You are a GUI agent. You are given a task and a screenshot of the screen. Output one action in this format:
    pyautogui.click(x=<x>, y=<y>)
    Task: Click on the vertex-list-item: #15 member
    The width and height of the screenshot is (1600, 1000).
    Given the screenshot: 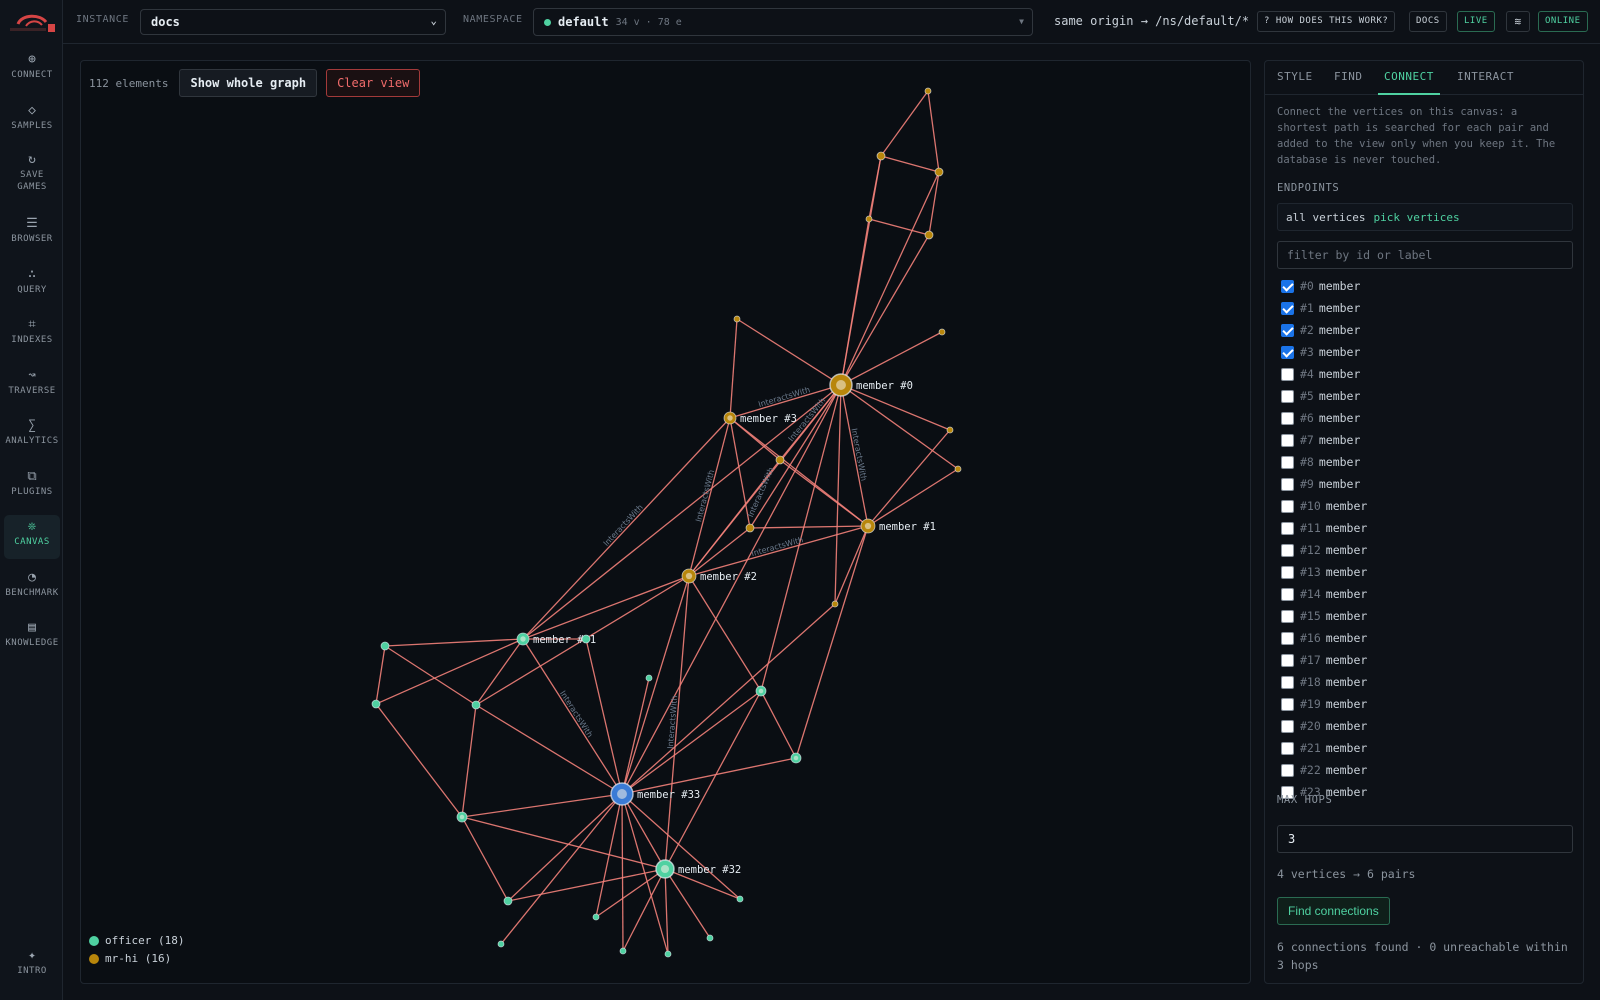 What is the action you would take?
    pyautogui.click(x=1425, y=616)
    